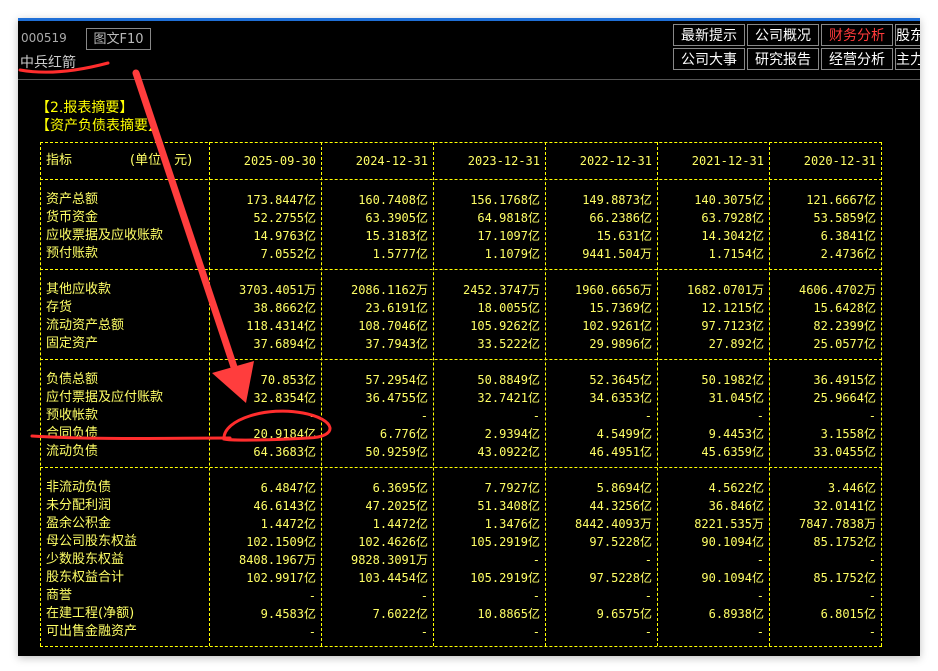 Image resolution: width=938 pixels, height=671 pixels. What do you see at coordinates (64, 67) in the screenshot?
I see `underline-annotation` at bounding box center [64, 67].